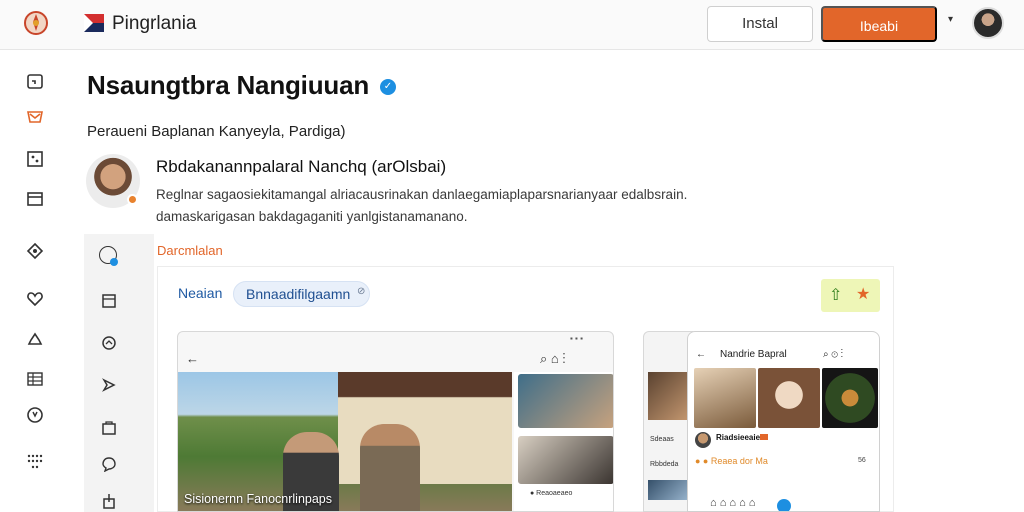  What do you see at coordinates (862, 460) in the screenshot?
I see `reaction-count: 56` at bounding box center [862, 460].